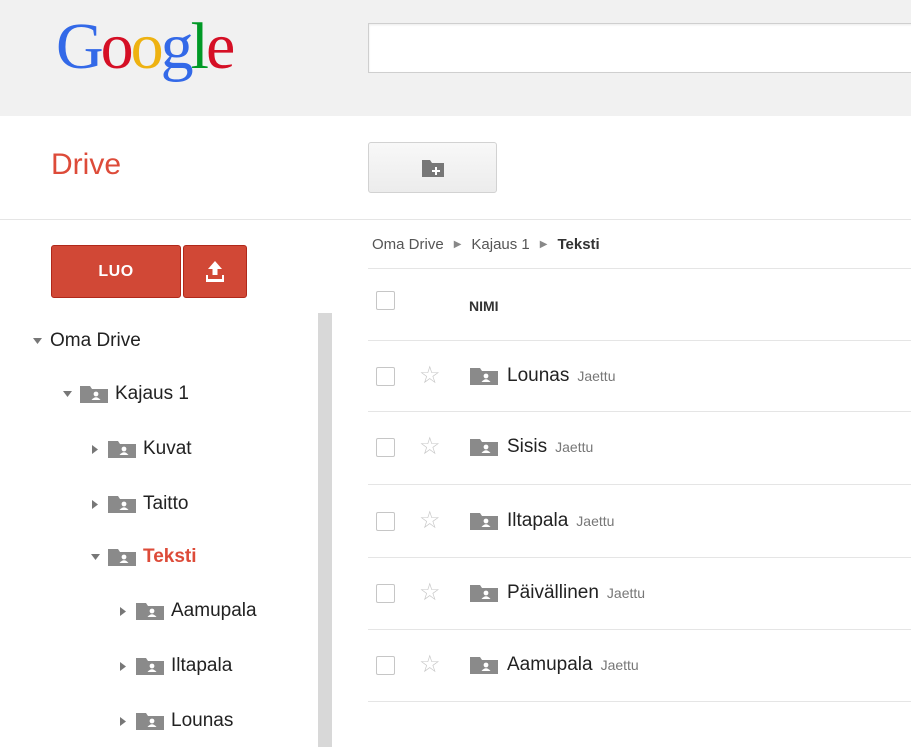  Describe the element at coordinates (408, 244) in the screenshot. I see `breadcrumb-item: Oma Drive` at that location.